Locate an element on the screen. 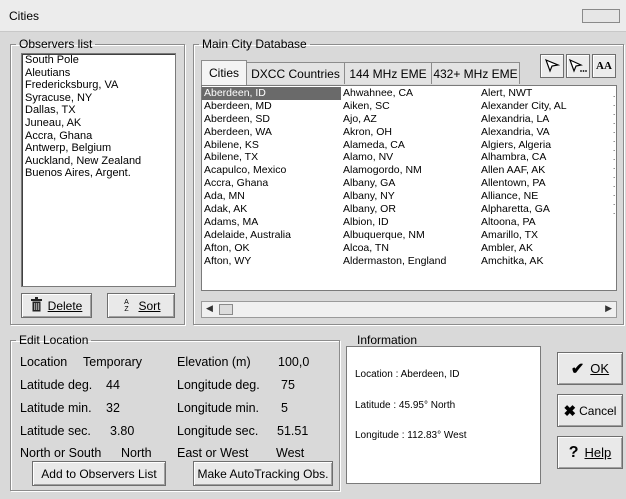  city-cell: Aberdeen, SD is located at coordinates (271, 119).